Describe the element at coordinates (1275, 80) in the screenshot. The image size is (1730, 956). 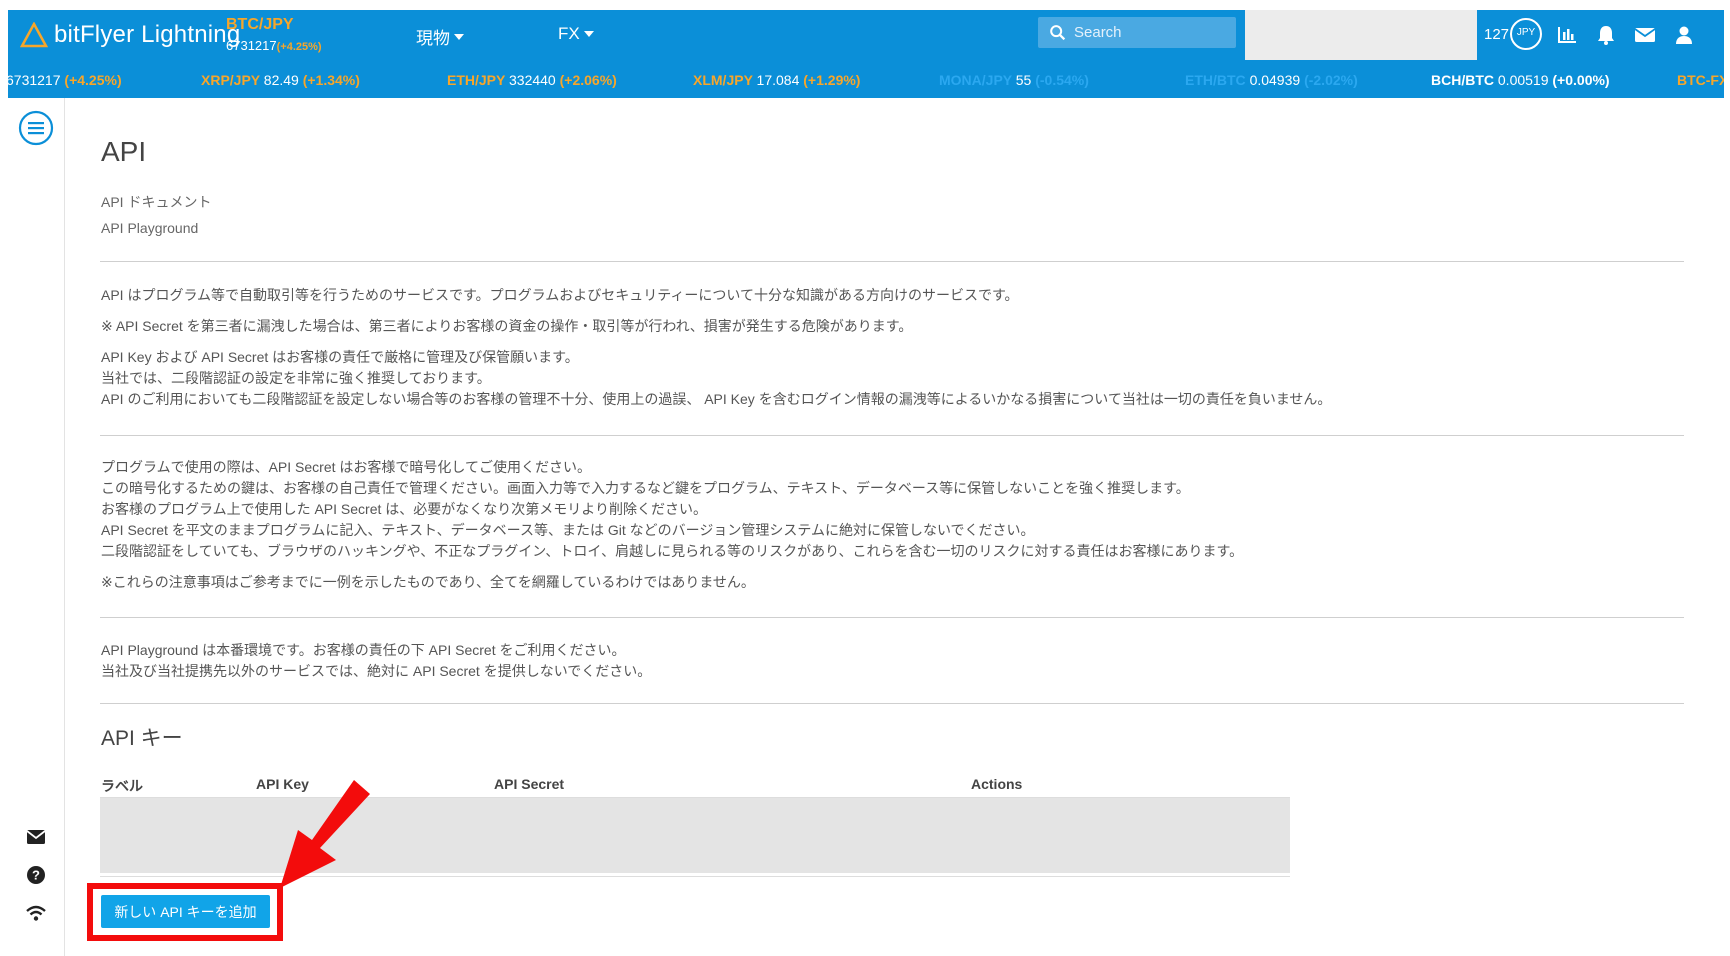
I see `ticker-price: 0.04939` at that location.